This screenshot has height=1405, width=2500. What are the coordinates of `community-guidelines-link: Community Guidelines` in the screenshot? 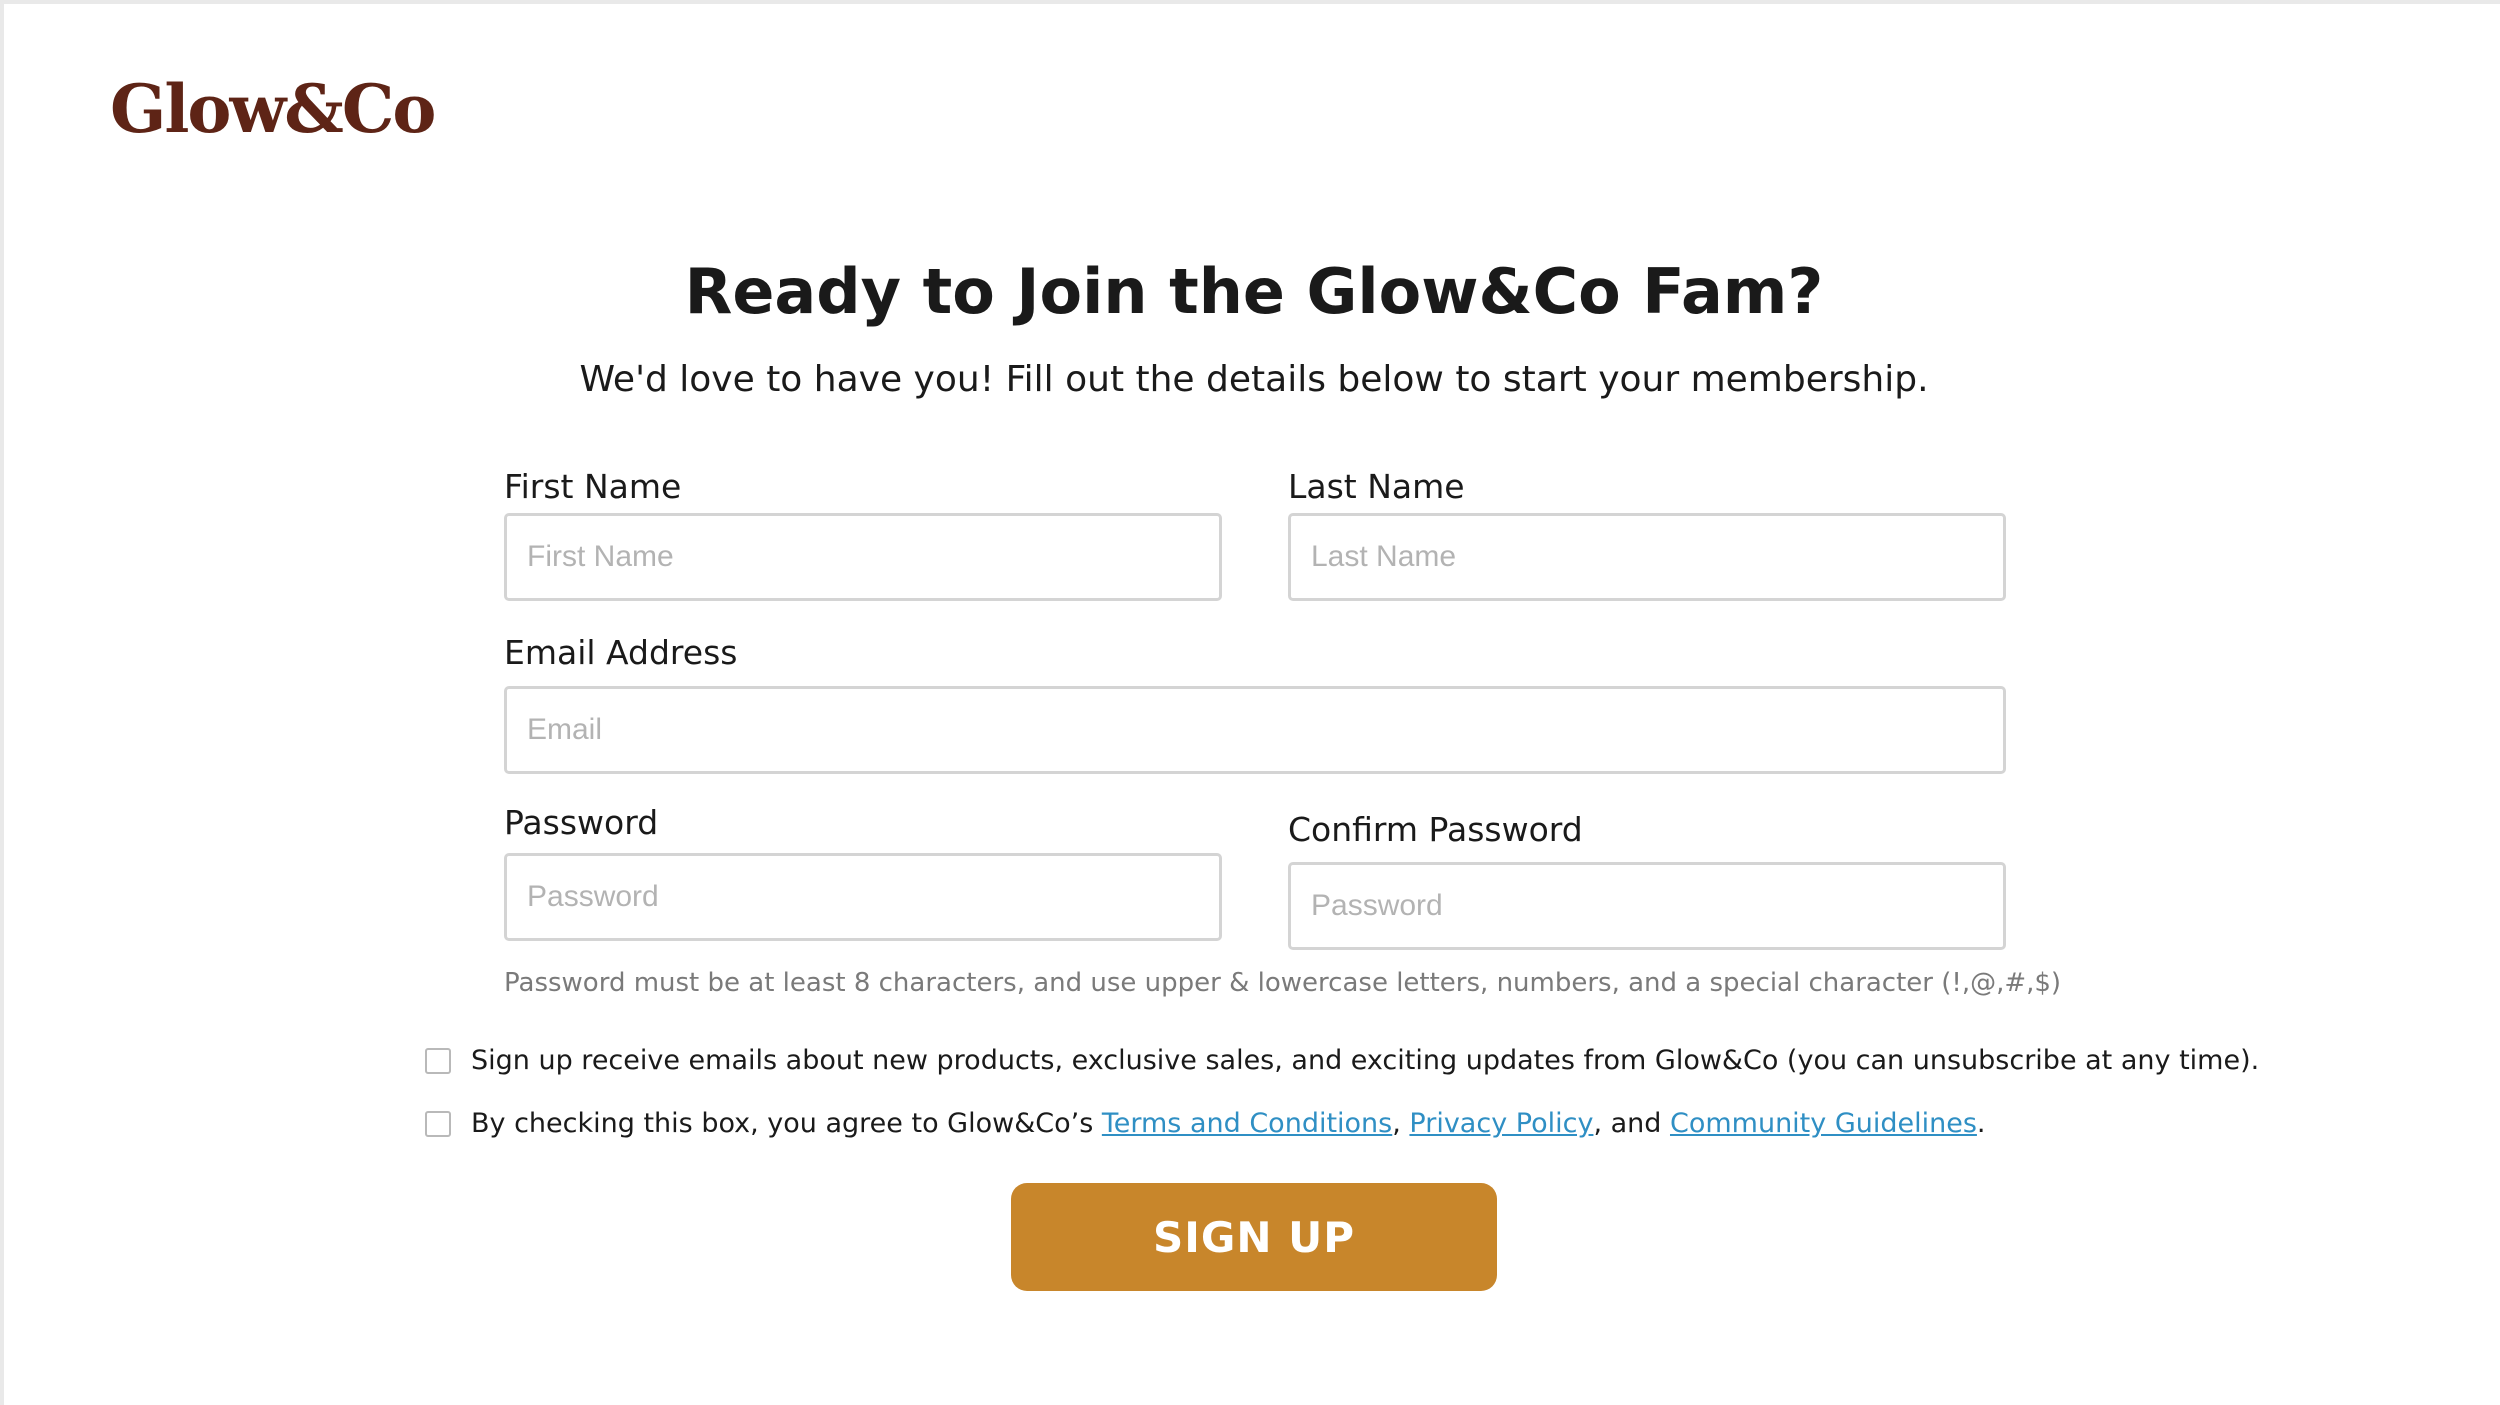 It's located at (1823, 1123).